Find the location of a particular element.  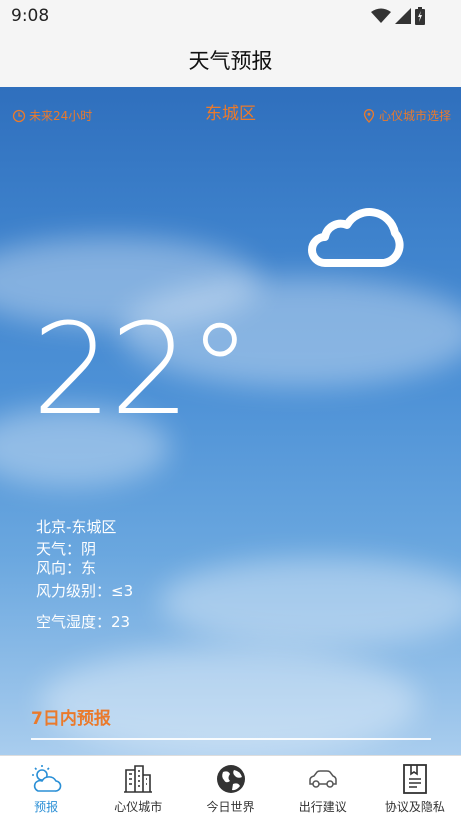

location-text: 北京-东城区 is located at coordinates (76, 527).